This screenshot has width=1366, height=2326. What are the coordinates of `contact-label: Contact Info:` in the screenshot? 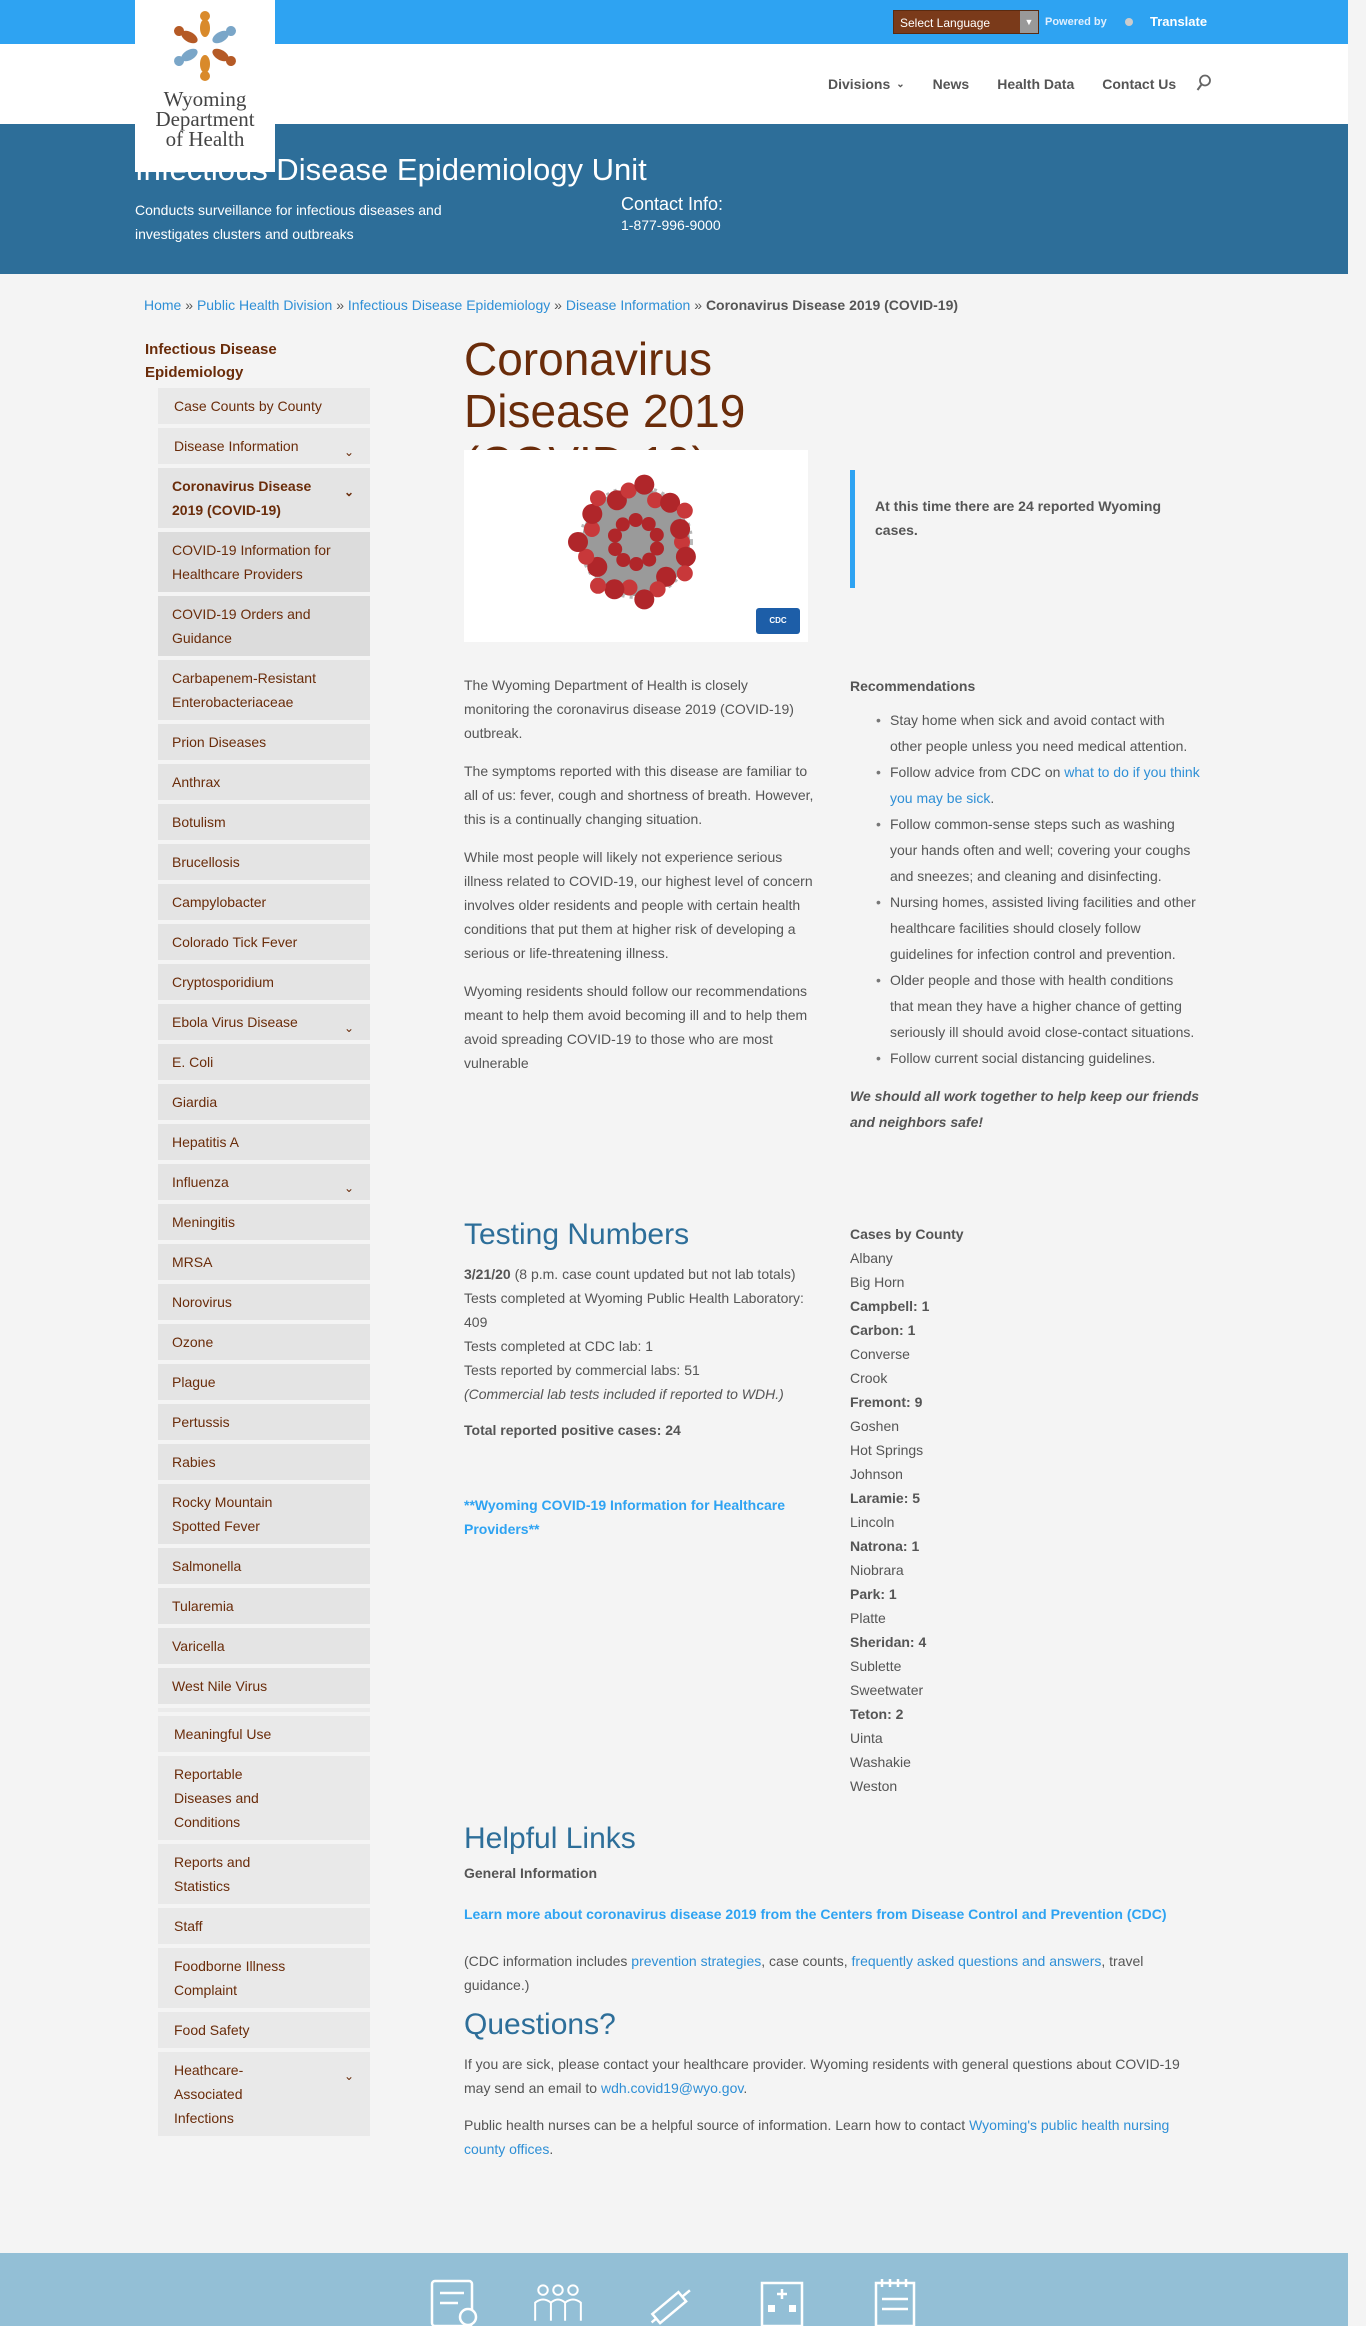 It's located at (672, 204).